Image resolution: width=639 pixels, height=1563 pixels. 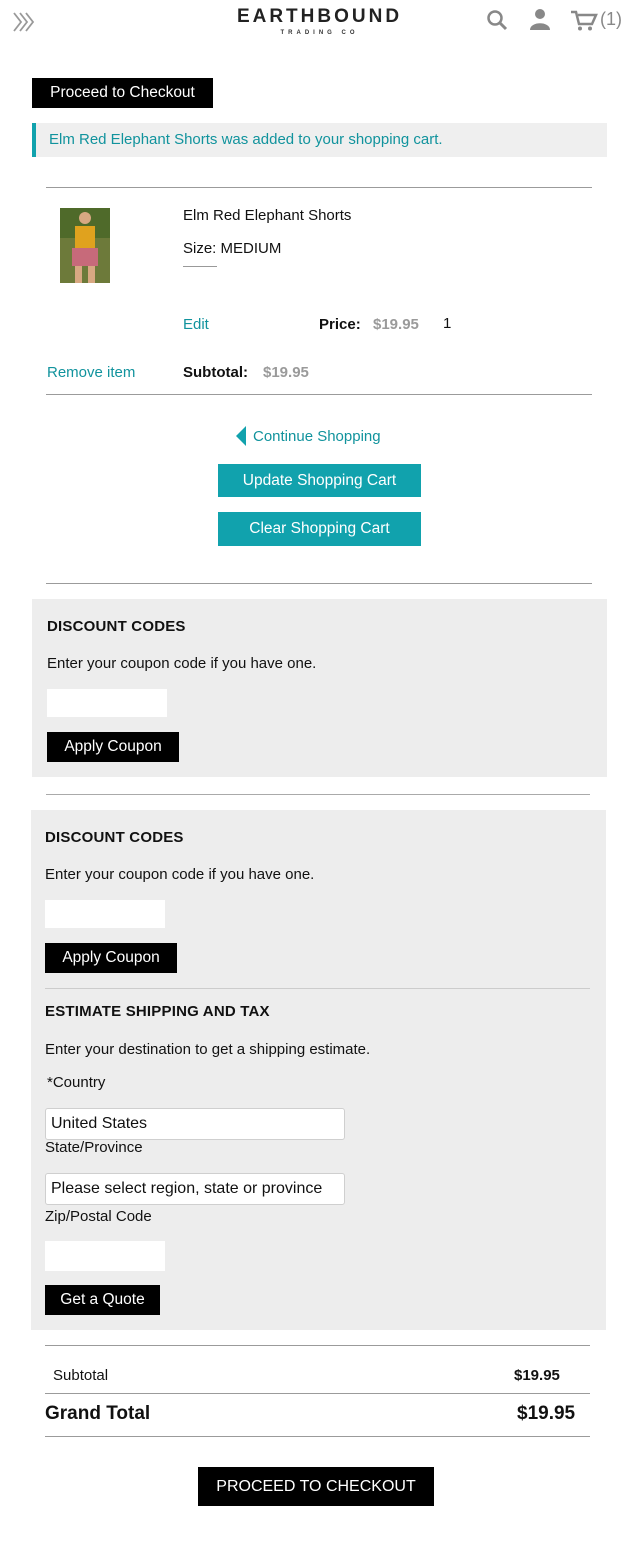 I want to click on clear-cart-button: Clear Shopping Cart, so click(x=319, y=529).